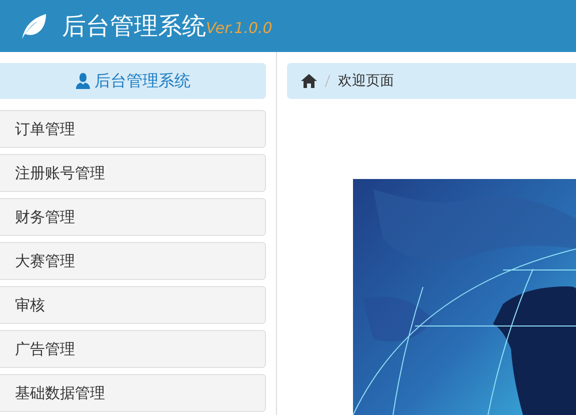 The image size is (576, 415). Describe the element at coordinates (366, 81) in the screenshot. I see `breadcrumb-current: 欢迎页面` at that location.